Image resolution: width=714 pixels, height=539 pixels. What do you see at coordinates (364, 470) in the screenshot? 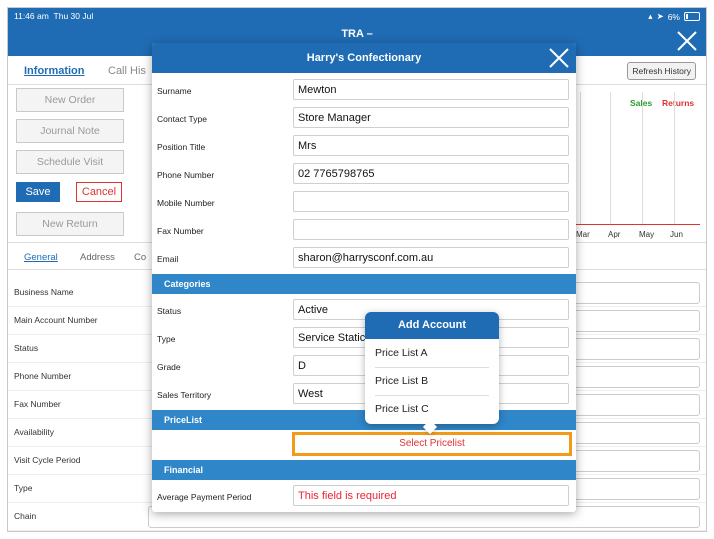
I see `financial-section: Financial` at bounding box center [364, 470].